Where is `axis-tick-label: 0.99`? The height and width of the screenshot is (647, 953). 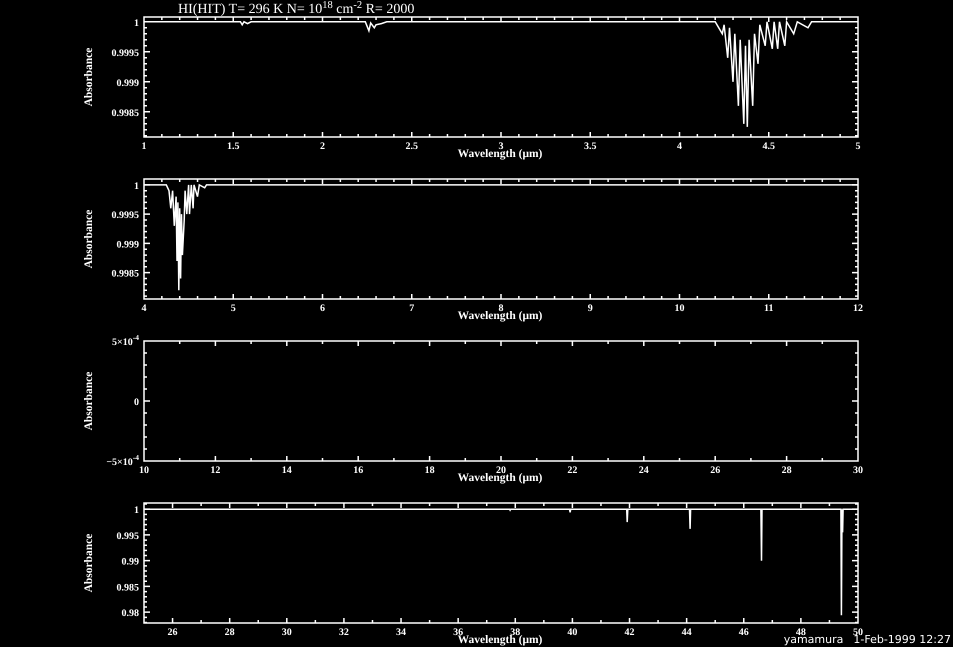
axis-tick-label: 0.99 is located at coordinates (130, 562).